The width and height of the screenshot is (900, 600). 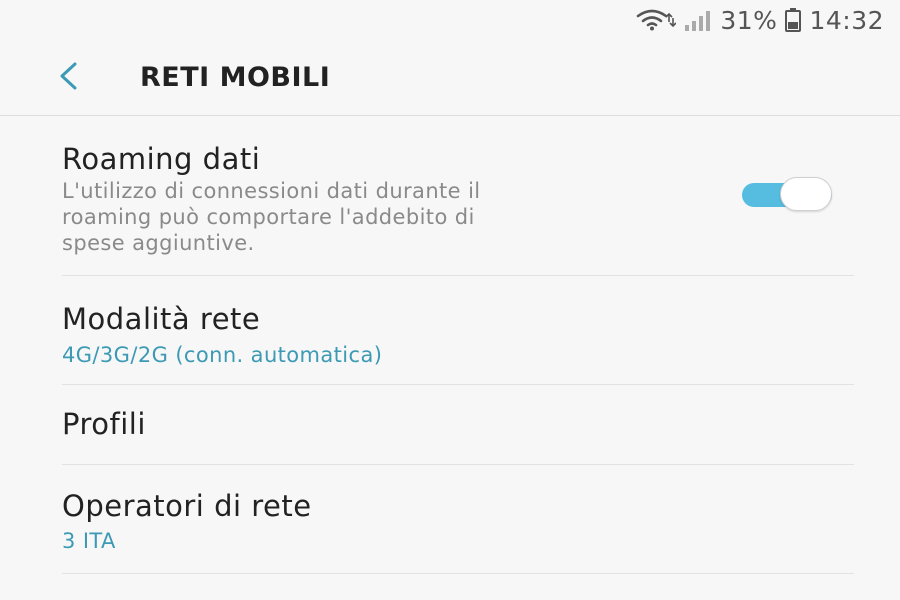 What do you see at coordinates (806, 194) in the screenshot?
I see `toggle-thumb` at bounding box center [806, 194].